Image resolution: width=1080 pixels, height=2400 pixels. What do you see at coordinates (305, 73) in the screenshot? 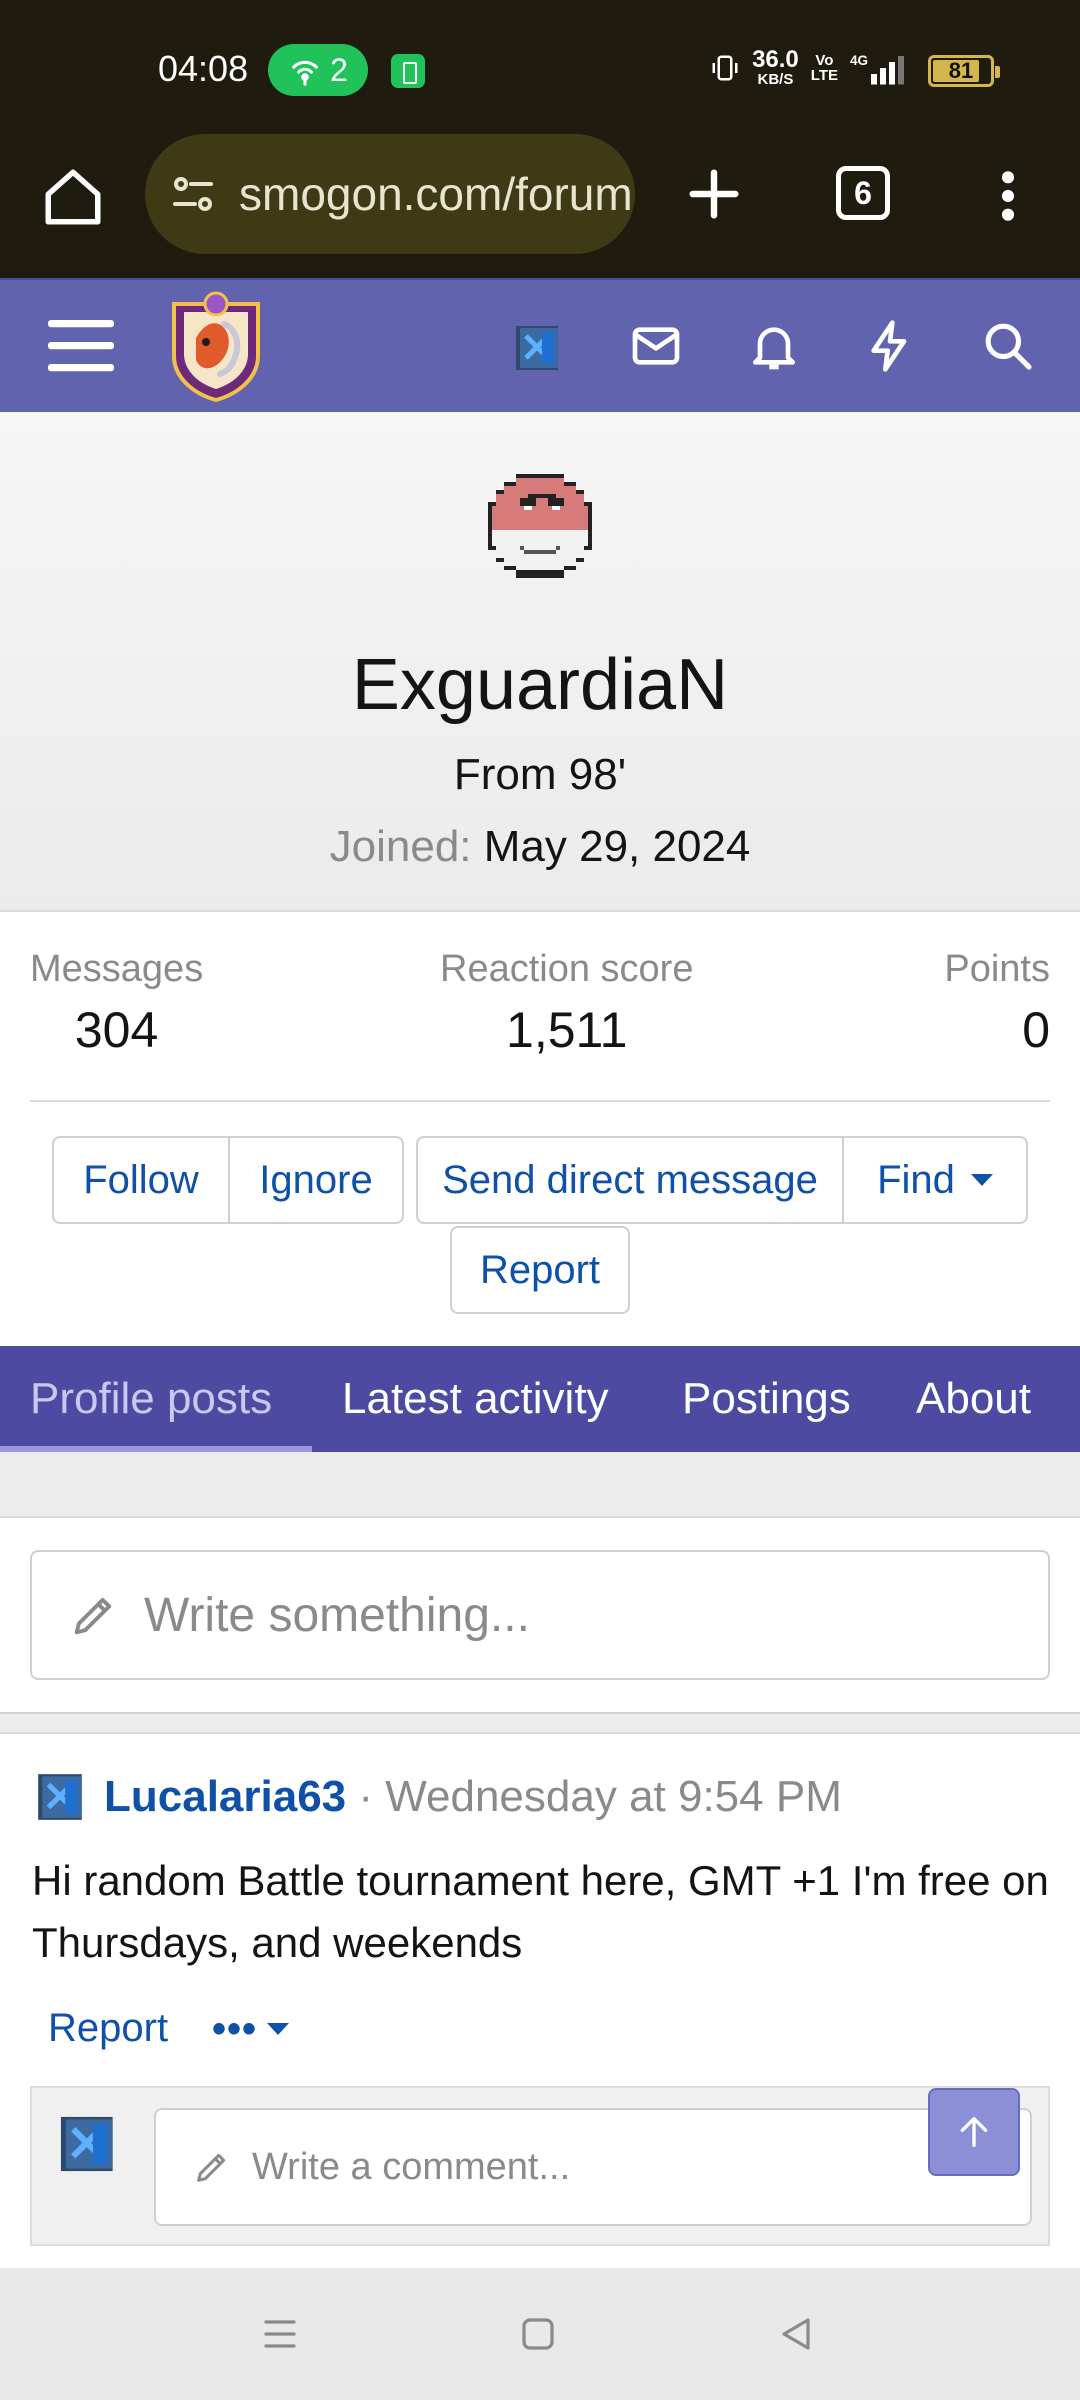
I see `hotspot-icon` at bounding box center [305, 73].